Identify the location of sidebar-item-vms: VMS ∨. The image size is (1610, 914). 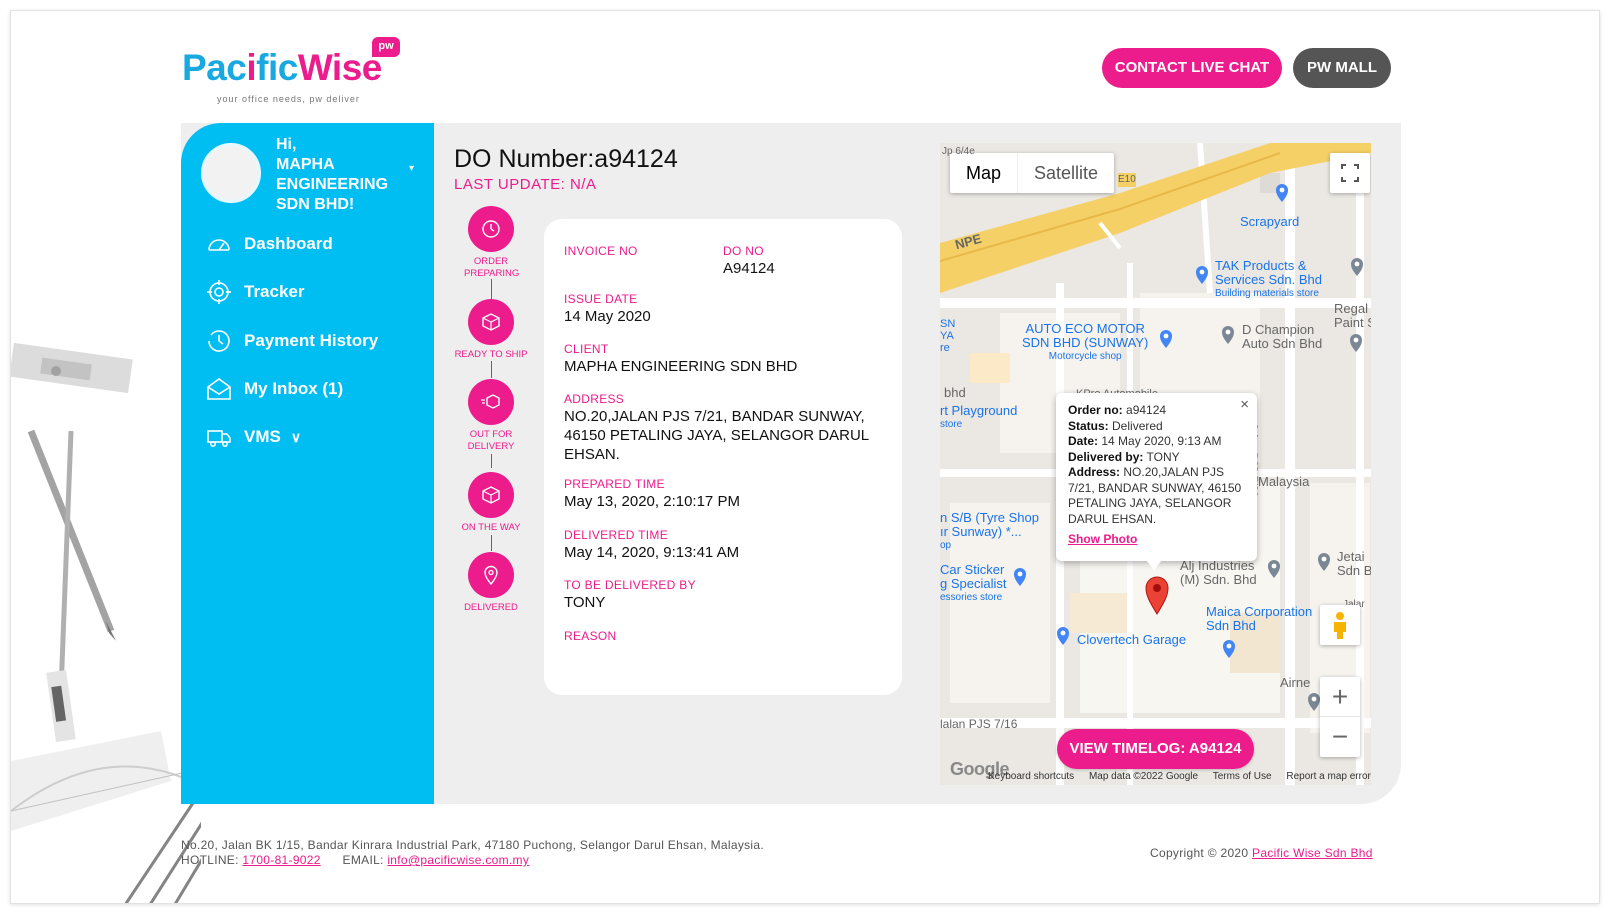
(253, 437).